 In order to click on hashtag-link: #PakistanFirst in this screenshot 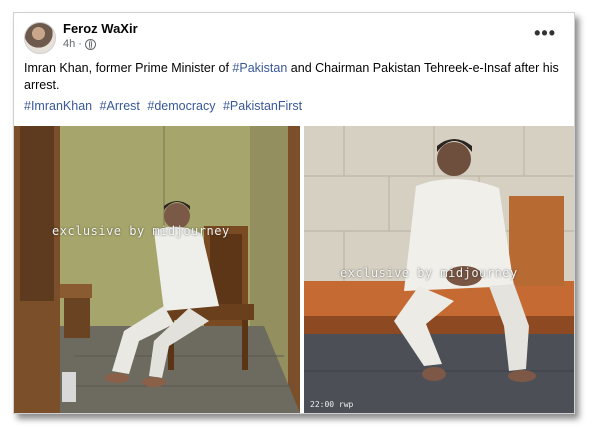, I will do `click(262, 106)`.